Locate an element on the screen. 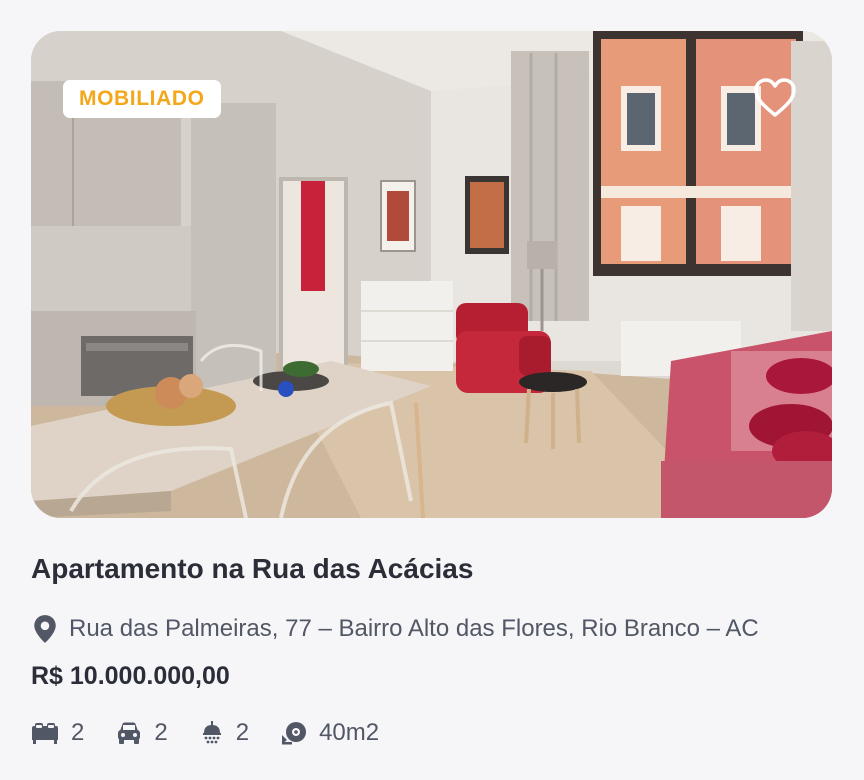  property-price: R$ 10.000.000,00 is located at coordinates (130, 676).